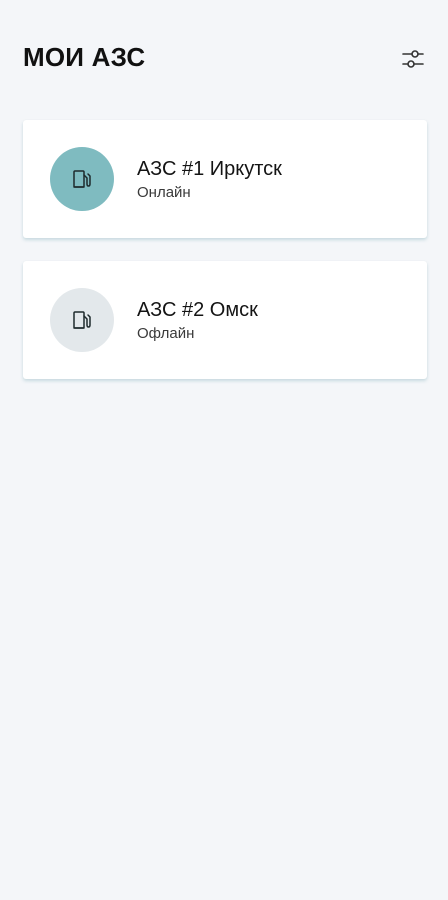  I want to click on filter-button, so click(413, 59).